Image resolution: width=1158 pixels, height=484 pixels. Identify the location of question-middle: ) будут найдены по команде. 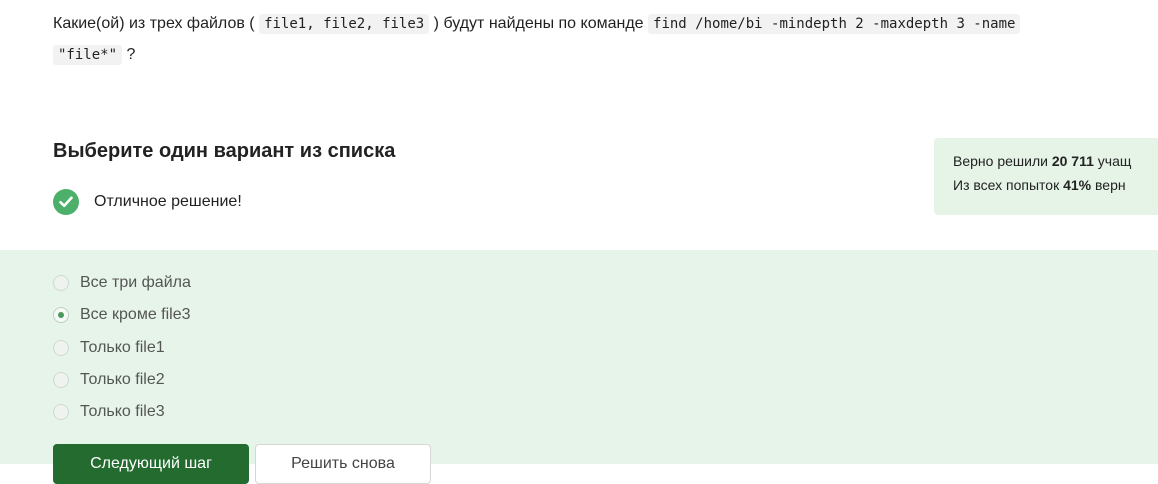
(539, 23).